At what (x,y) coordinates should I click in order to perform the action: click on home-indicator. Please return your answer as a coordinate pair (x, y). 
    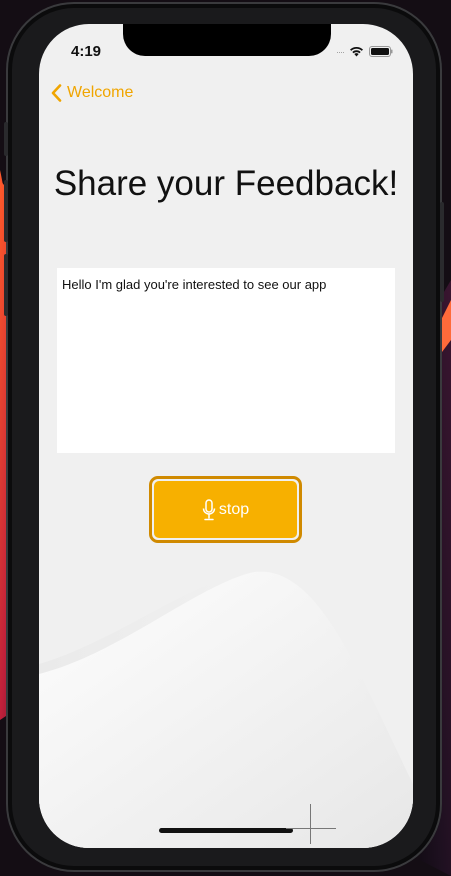
    Looking at the image, I should click on (226, 830).